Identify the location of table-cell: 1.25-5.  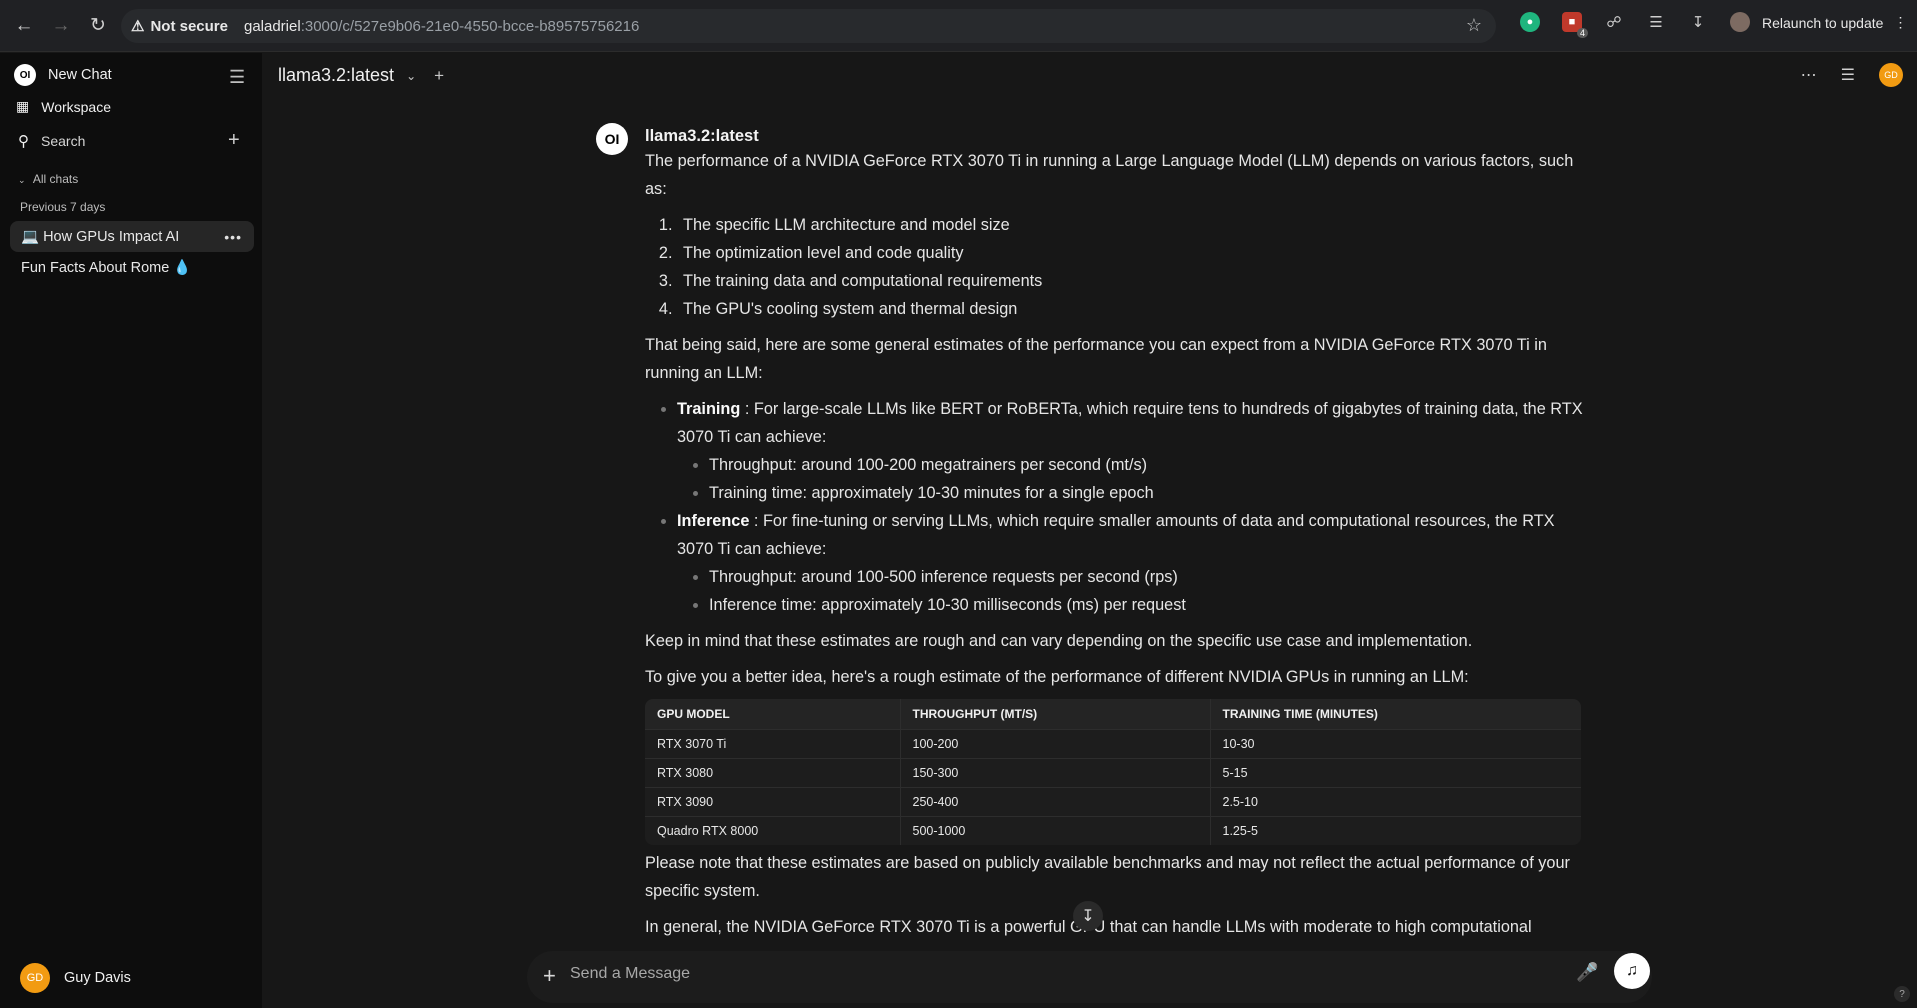
(1395, 830).